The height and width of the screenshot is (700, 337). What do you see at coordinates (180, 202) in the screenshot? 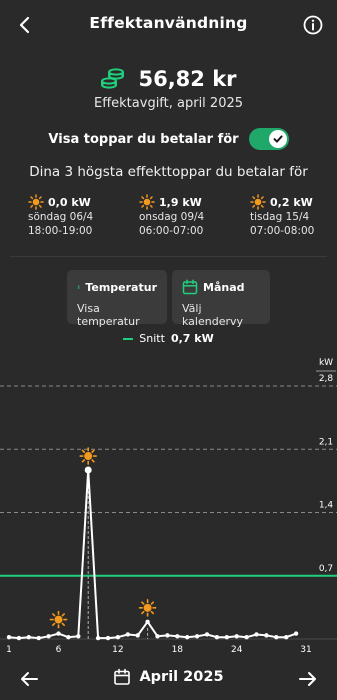
I see `peak-kw: 1,9 kW` at bounding box center [180, 202].